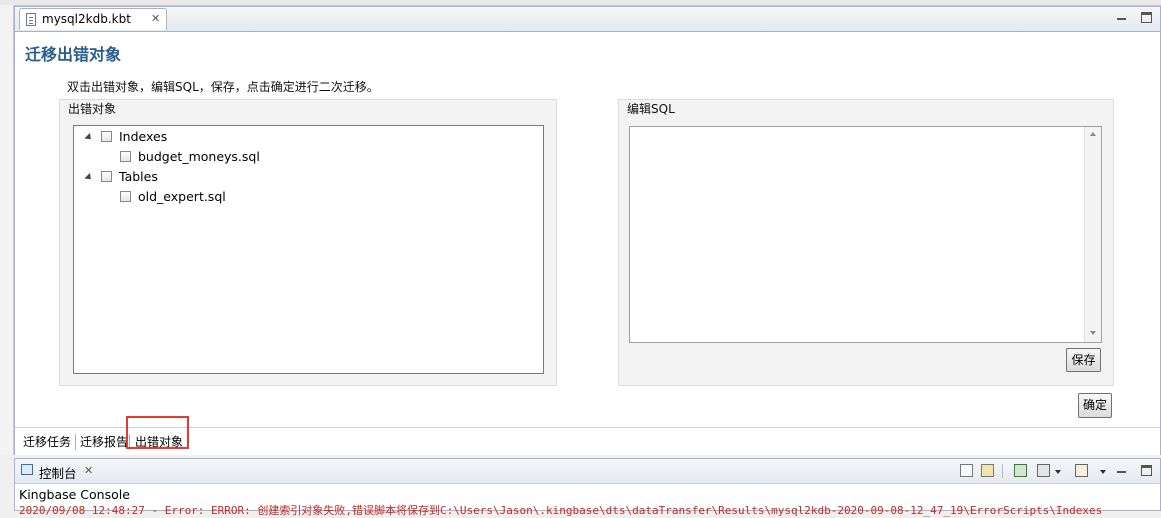 The width and height of the screenshot is (1161, 518). Describe the element at coordinates (27, 469) in the screenshot. I see `console-icon` at that location.